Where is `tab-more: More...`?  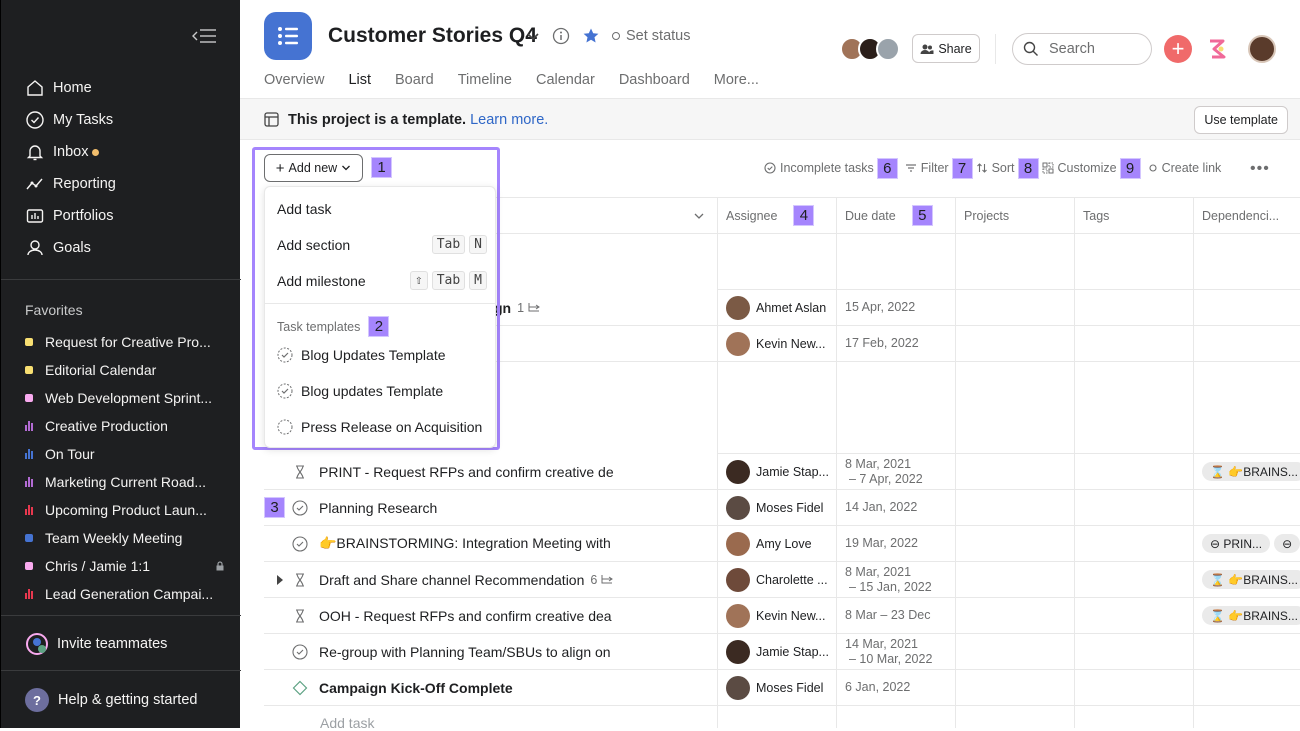 tab-more: More... is located at coordinates (736, 86).